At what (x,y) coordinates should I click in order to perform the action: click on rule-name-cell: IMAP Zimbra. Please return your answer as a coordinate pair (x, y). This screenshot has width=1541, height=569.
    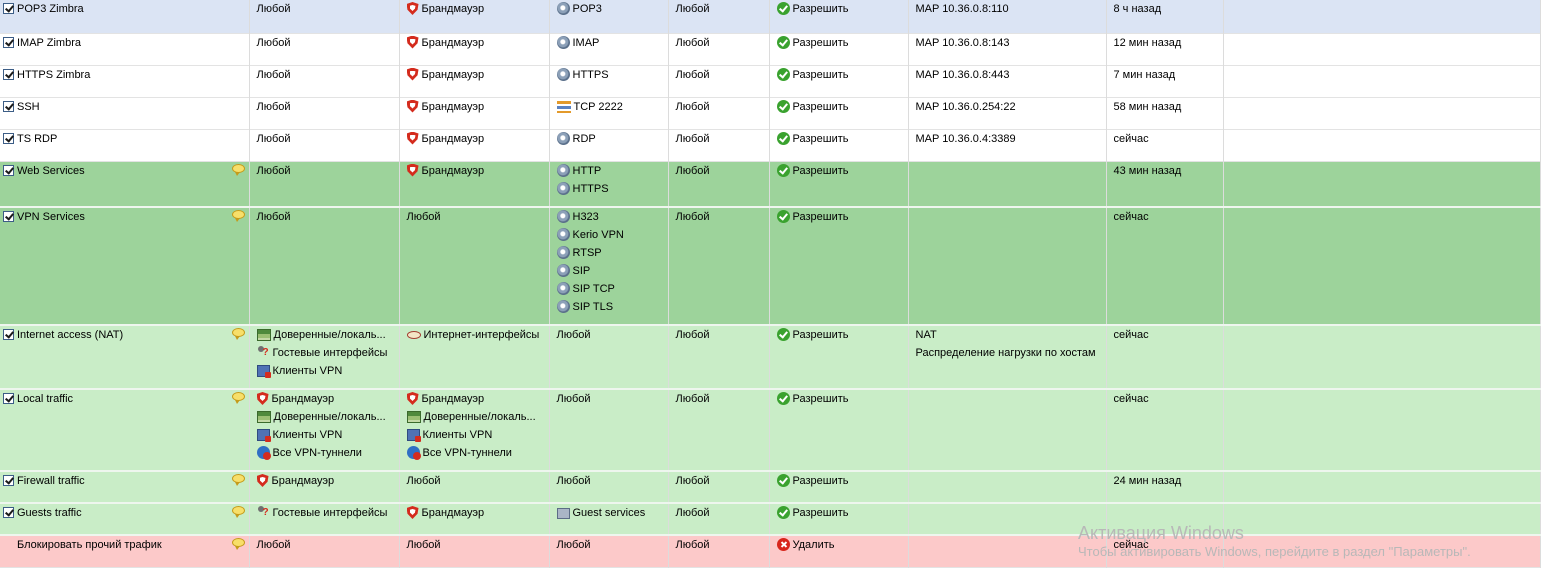
    Looking at the image, I should click on (125, 49).